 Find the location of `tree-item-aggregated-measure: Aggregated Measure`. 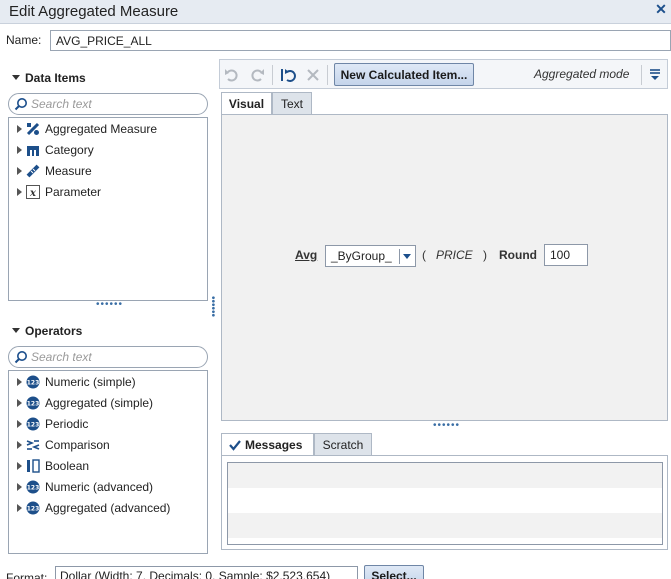

tree-item-aggregated-measure: Aggregated Measure is located at coordinates (108, 129).